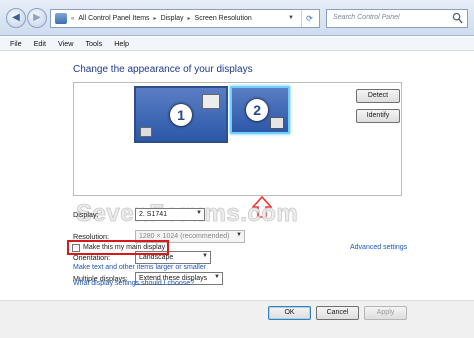  Describe the element at coordinates (16, 18) in the screenshot. I see `back-button: ◀` at that location.